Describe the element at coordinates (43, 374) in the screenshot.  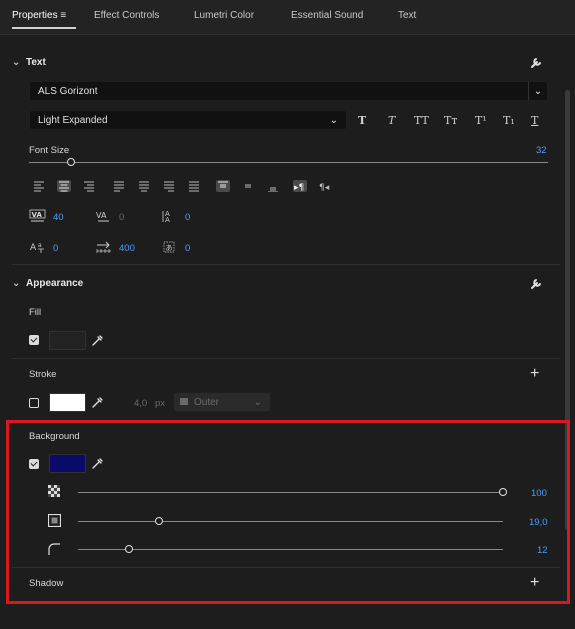
I see `stroke-label: Stroke` at that location.